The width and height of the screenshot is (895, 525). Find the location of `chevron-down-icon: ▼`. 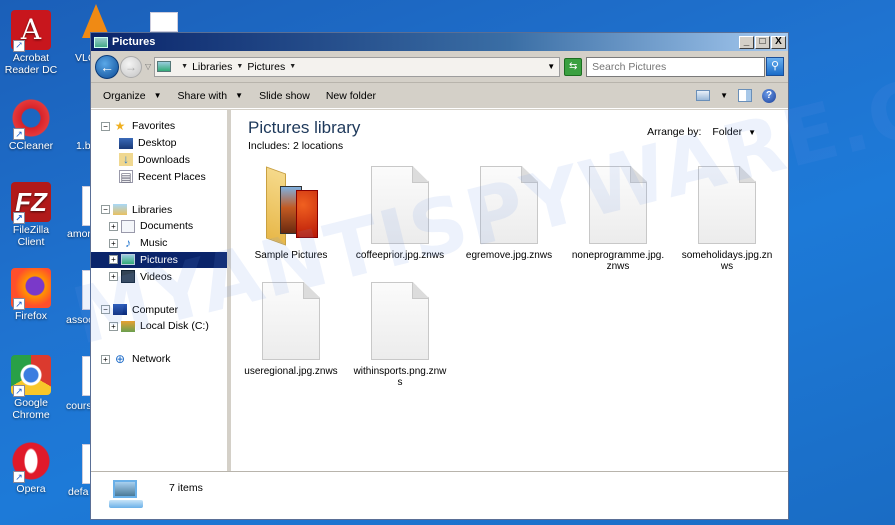

chevron-down-icon: ▼ is located at coordinates (724, 95).